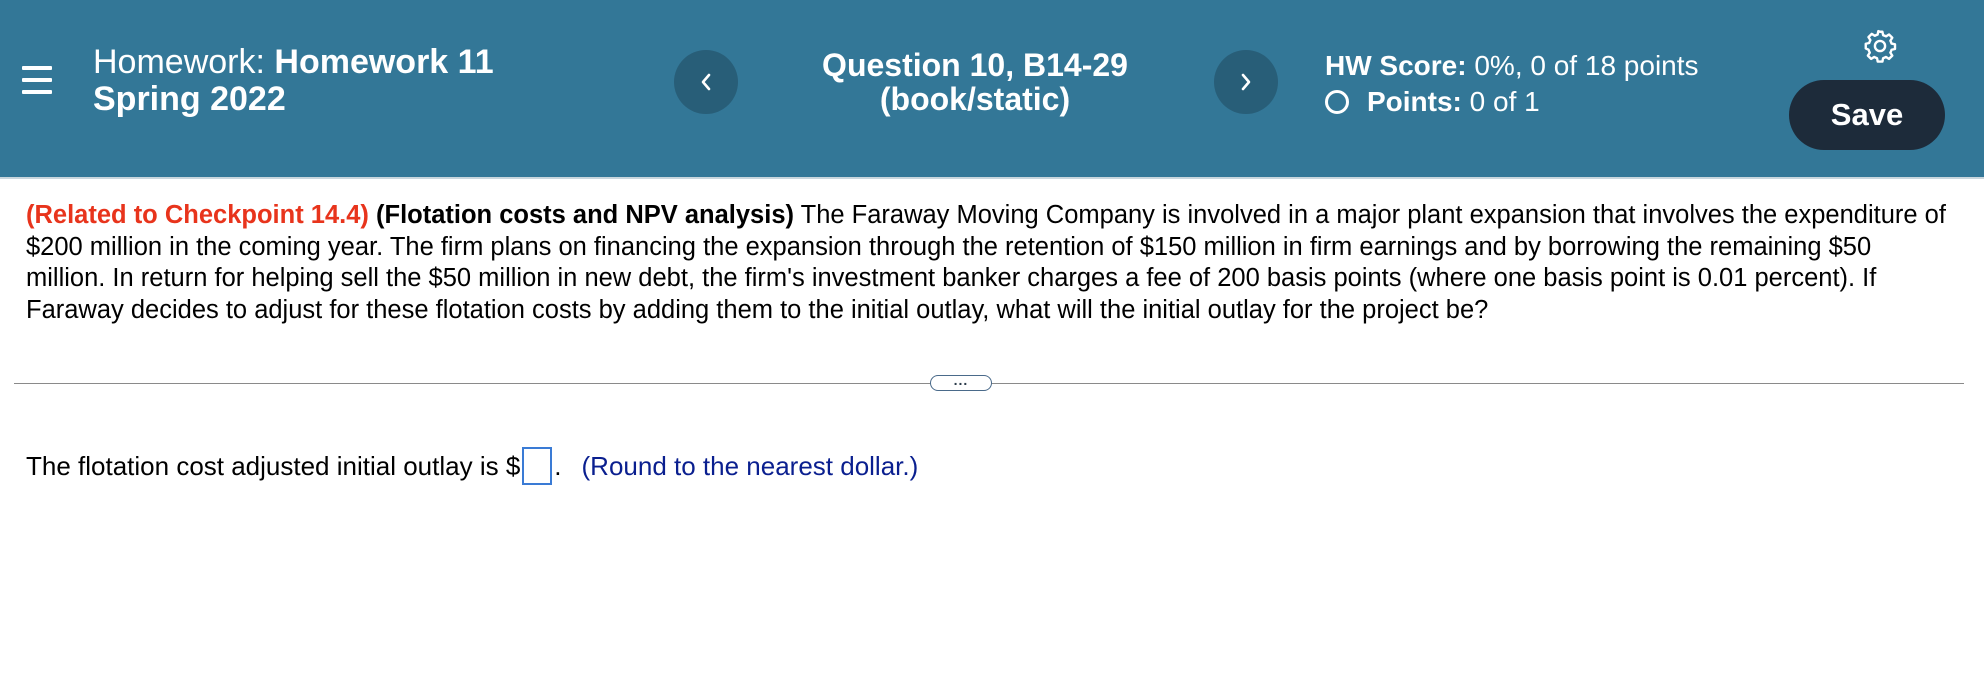 The image size is (1984, 676). What do you see at coordinates (975, 65) in the screenshot?
I see `question-number: Question 10, B14-29` at bounding box center [975, 65].